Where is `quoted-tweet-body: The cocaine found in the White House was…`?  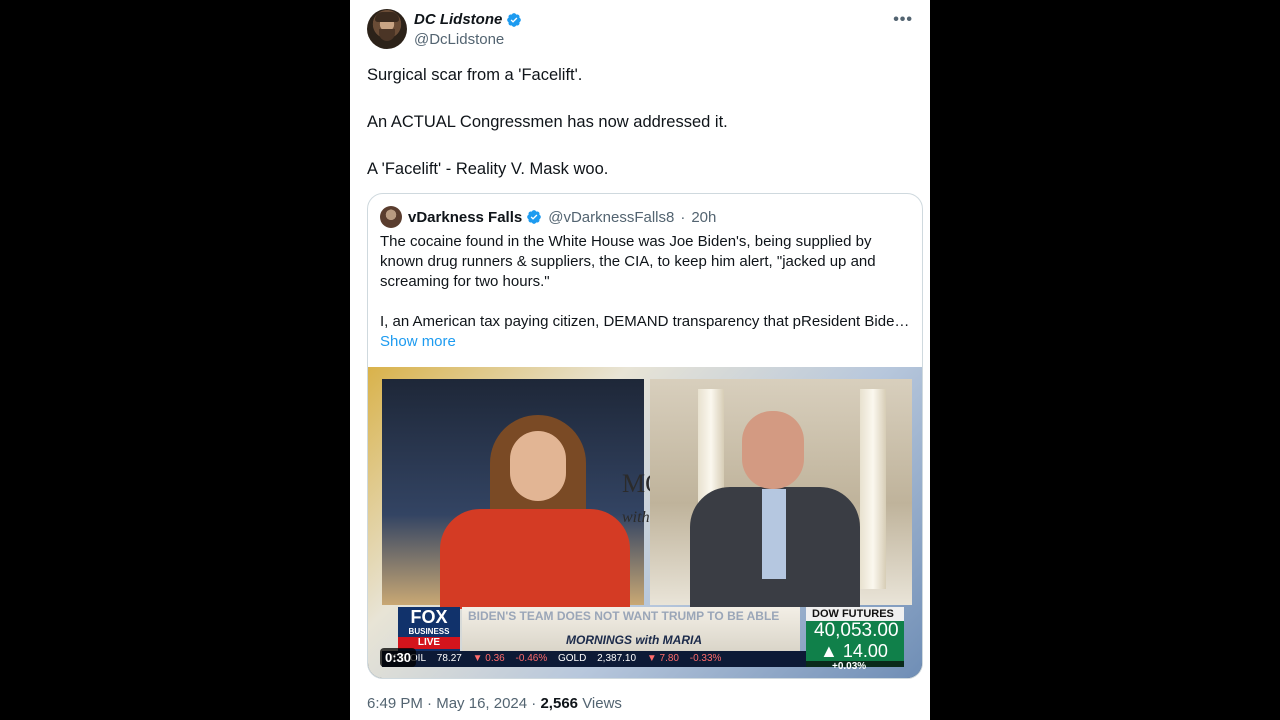 quoted-tweet-body: The cocaine found in the White House was… is located at coordinates (646, 292).